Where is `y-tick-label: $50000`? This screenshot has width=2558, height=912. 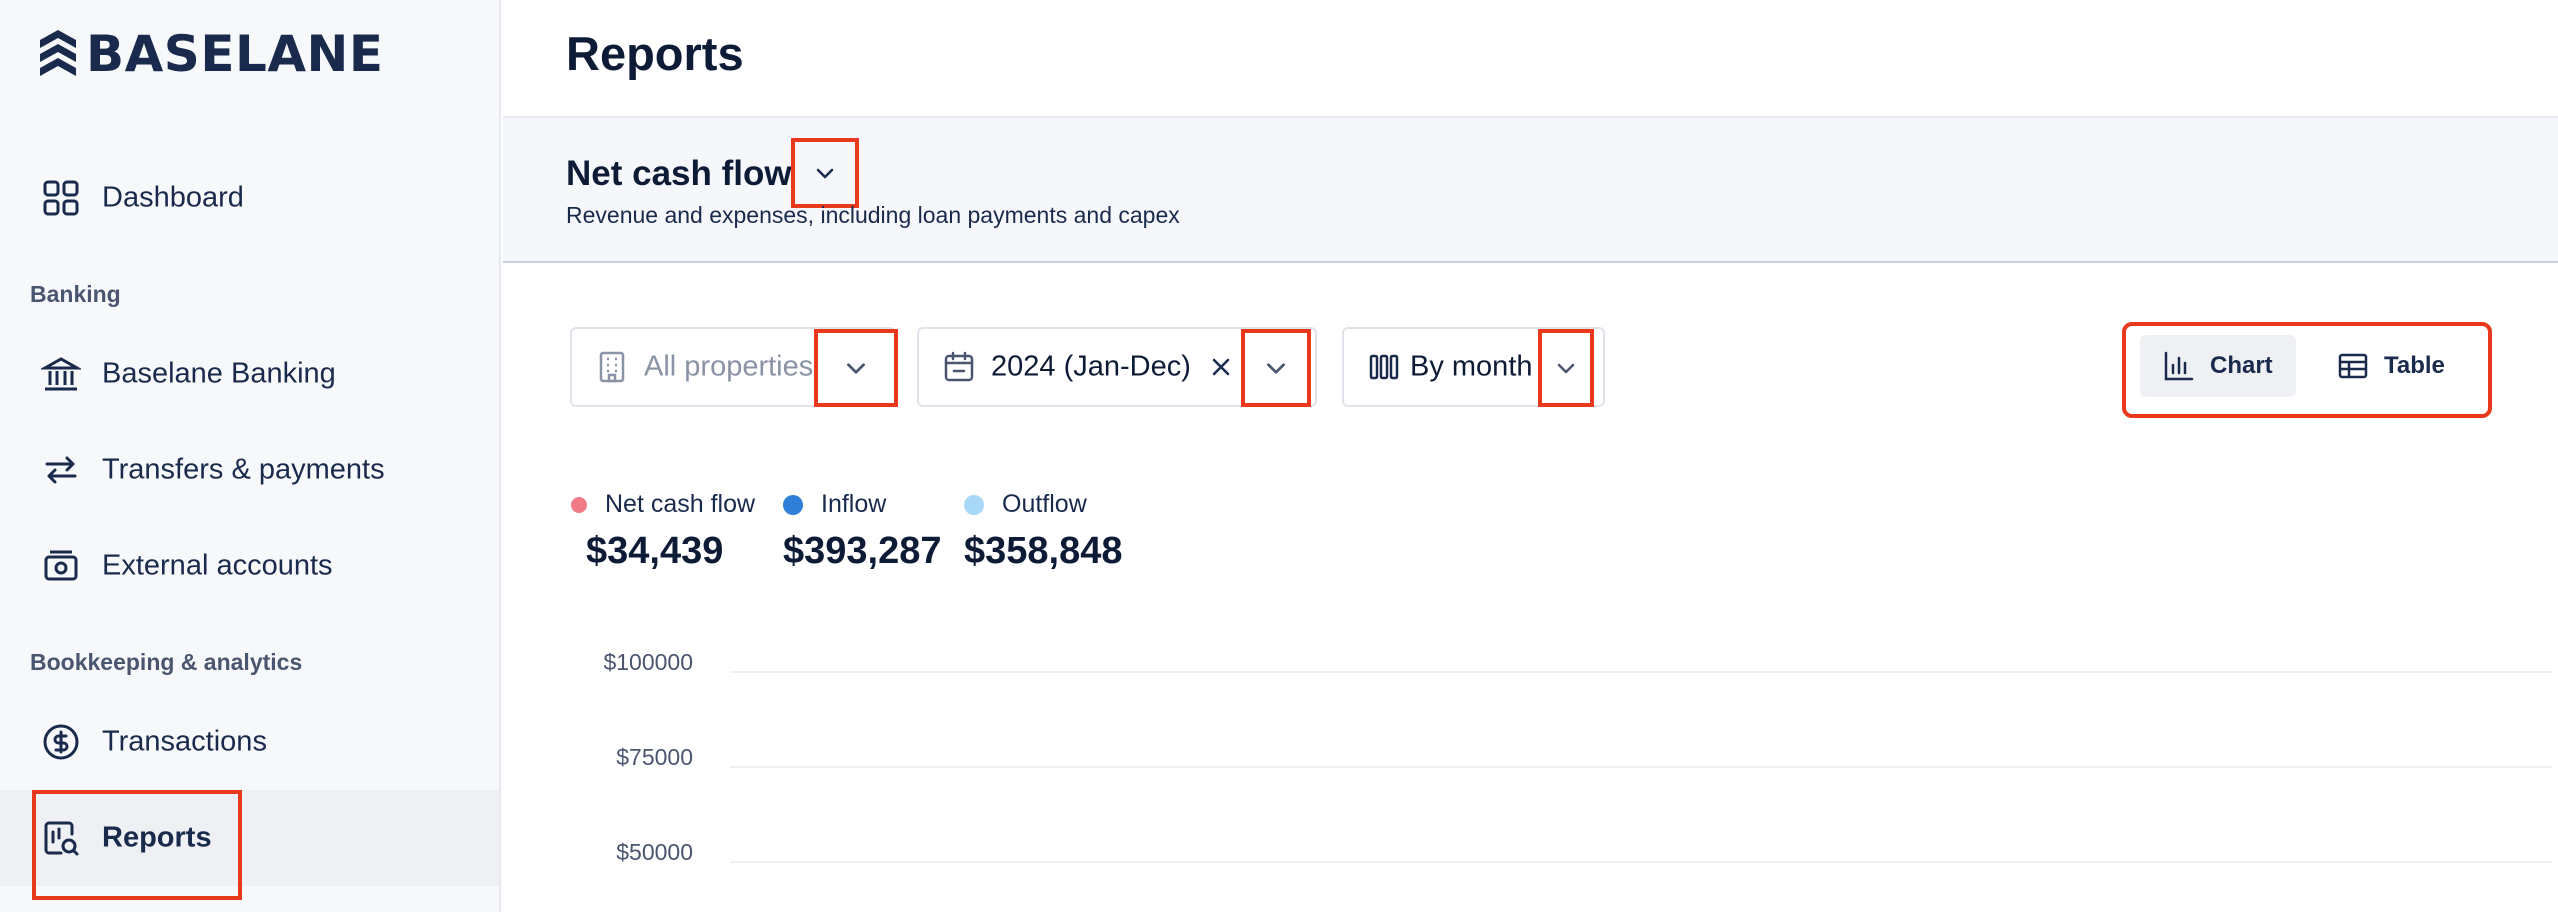 y-tick-label: $50000 is located at coordinates (654, 852).